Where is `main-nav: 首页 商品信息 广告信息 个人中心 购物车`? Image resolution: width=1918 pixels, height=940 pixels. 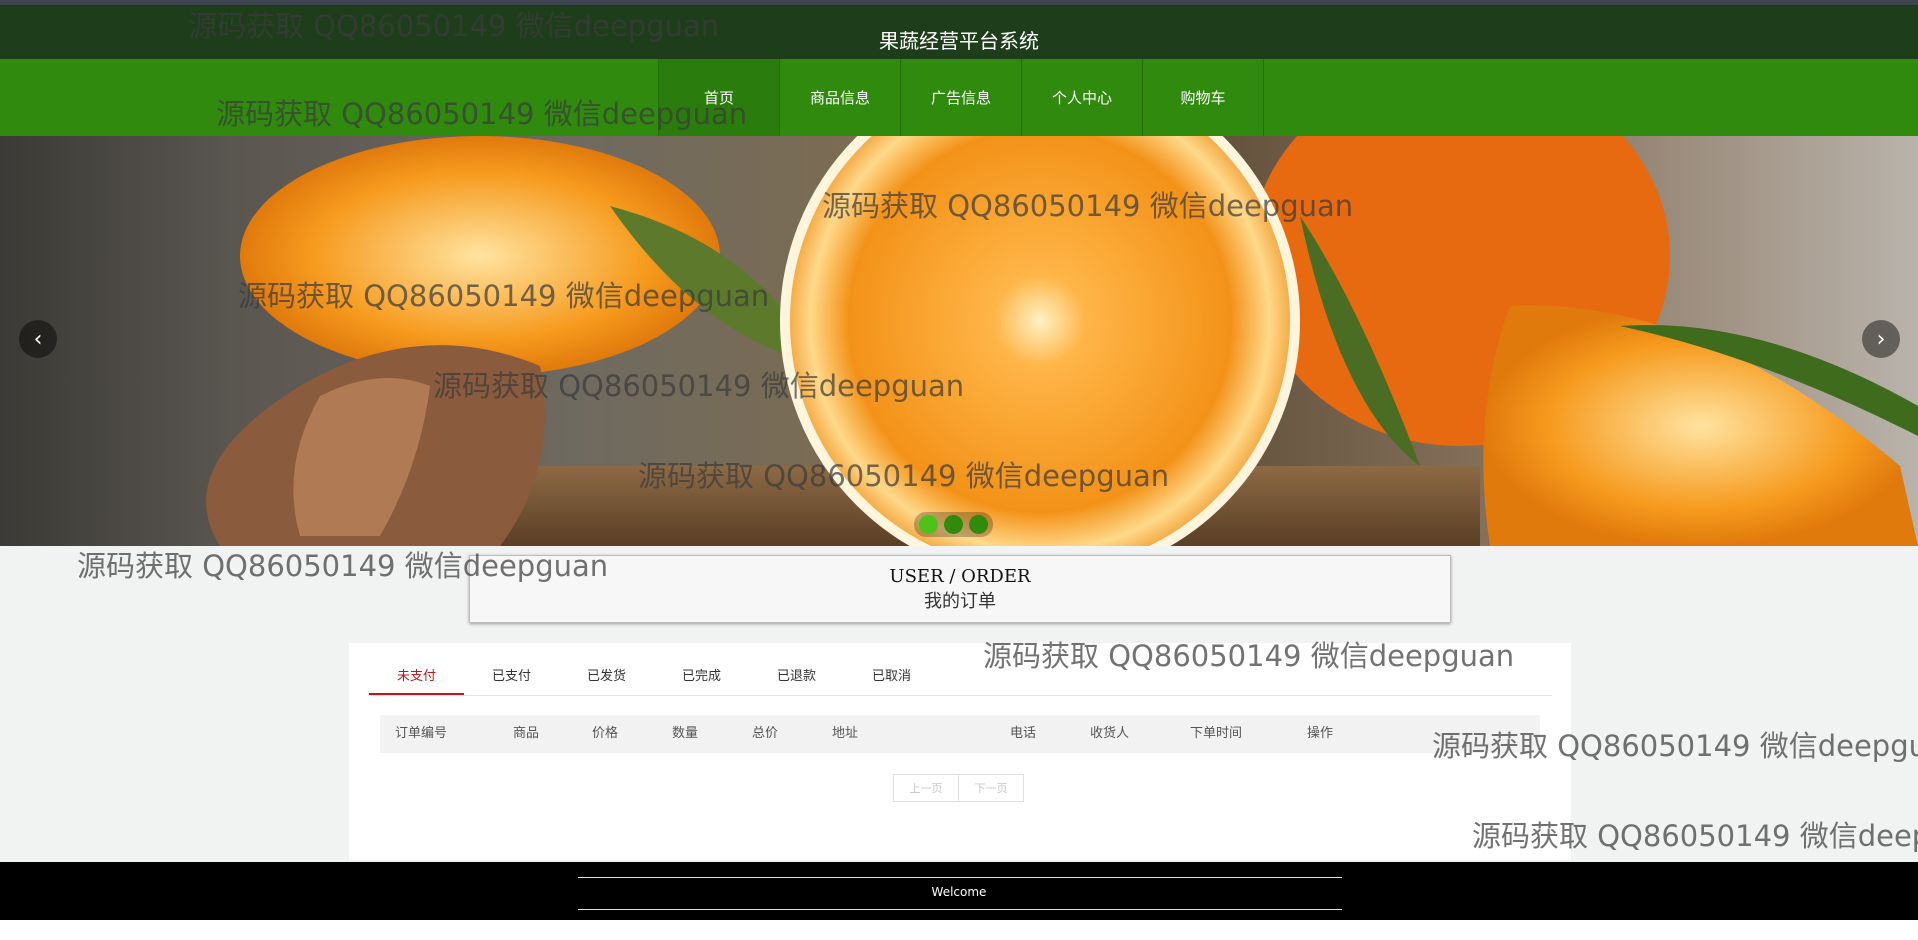 main-nav: 首页 商品信息 广告信息 个人中心 购物车 is located at coordinates (959, 97).